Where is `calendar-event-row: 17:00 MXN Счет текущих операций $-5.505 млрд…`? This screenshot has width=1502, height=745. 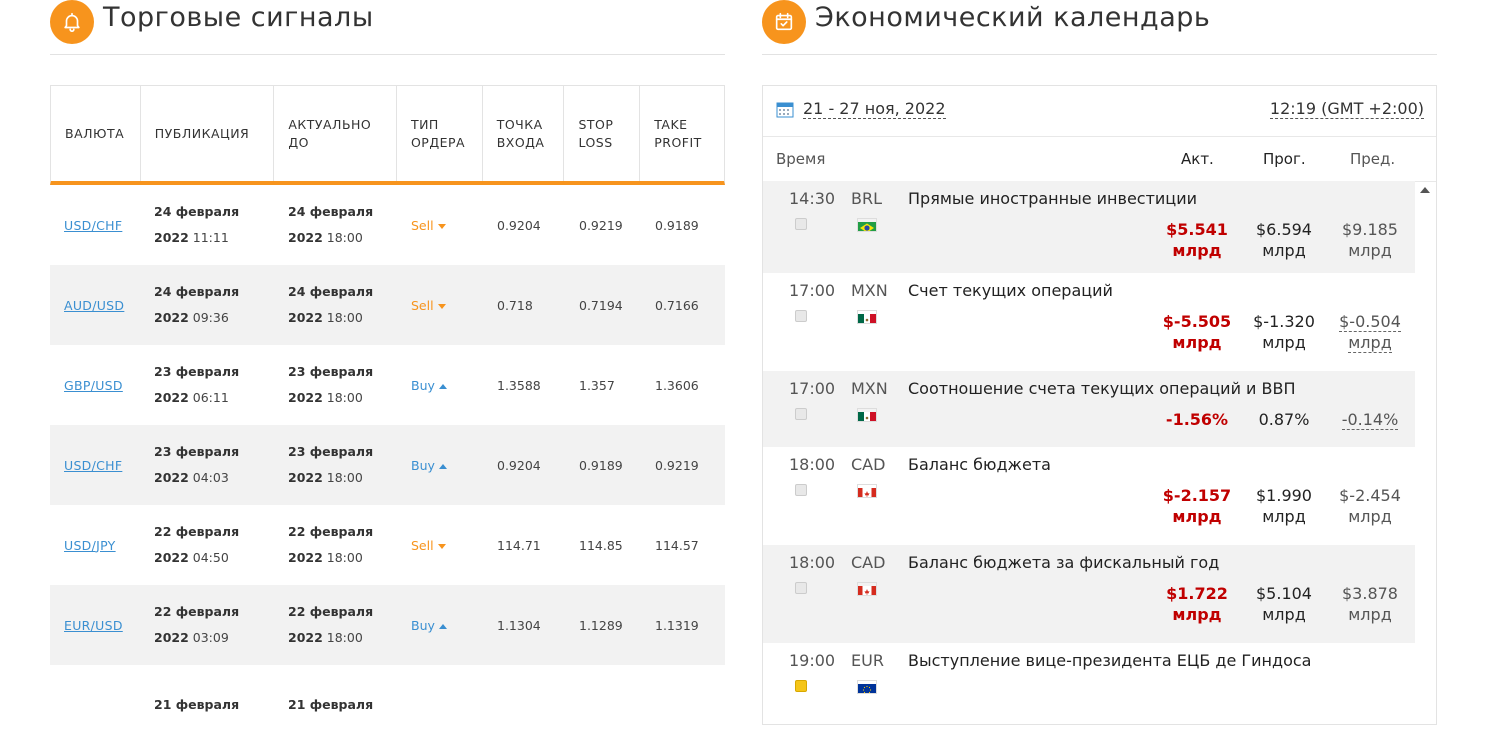 calendar-event-row: 17:00 MXN Счет текущих операций $-5.505 млрд… is located at coordinates (1089, 322).